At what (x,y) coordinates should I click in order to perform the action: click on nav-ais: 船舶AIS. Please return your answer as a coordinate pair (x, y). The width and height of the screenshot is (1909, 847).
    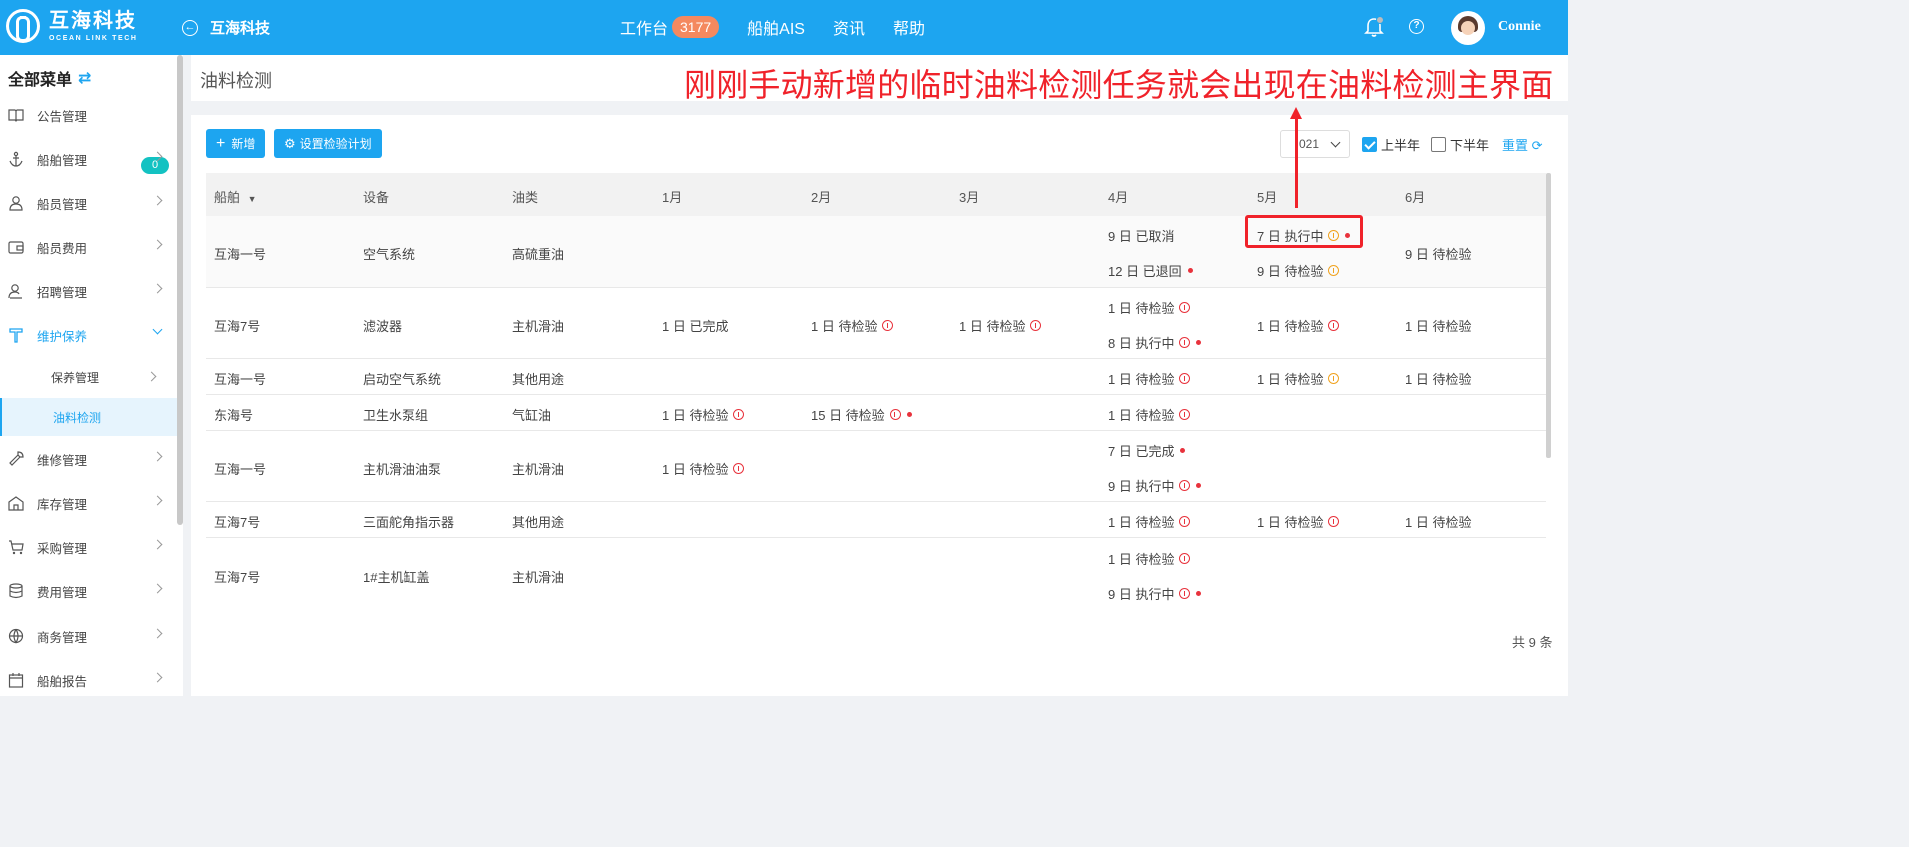
    Looking at the image, I should click on (776, 27).